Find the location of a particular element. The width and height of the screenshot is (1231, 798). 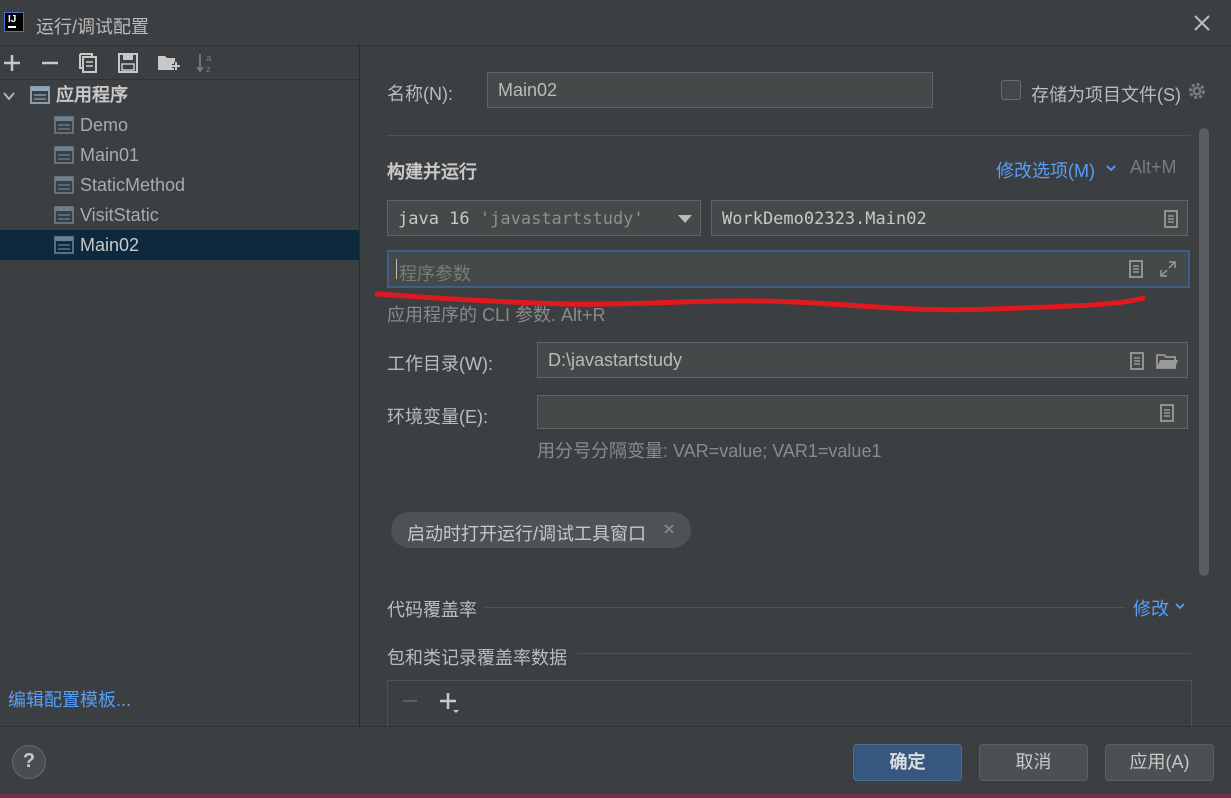

expand-icon is located at coordinates (1168, 269).